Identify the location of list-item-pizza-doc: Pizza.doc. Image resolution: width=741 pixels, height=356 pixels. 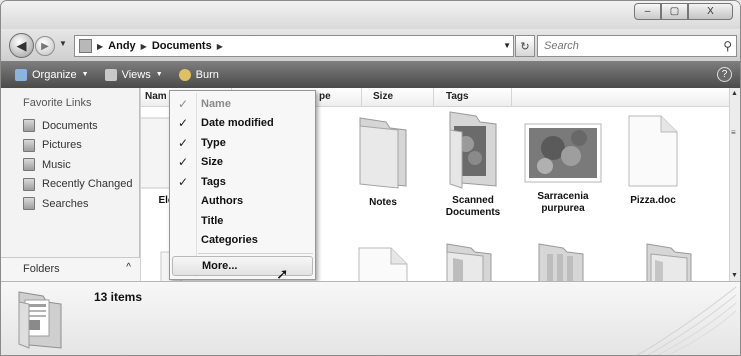
(653, 158).